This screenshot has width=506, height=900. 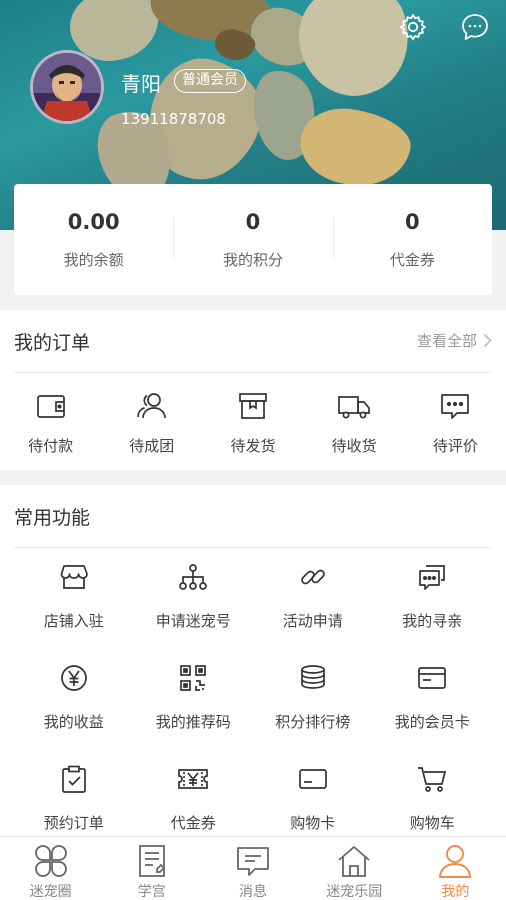 What do you see at coordinates (151, 406) in the screenshot?
I see `group-icon` at bounding box center [151, 406].